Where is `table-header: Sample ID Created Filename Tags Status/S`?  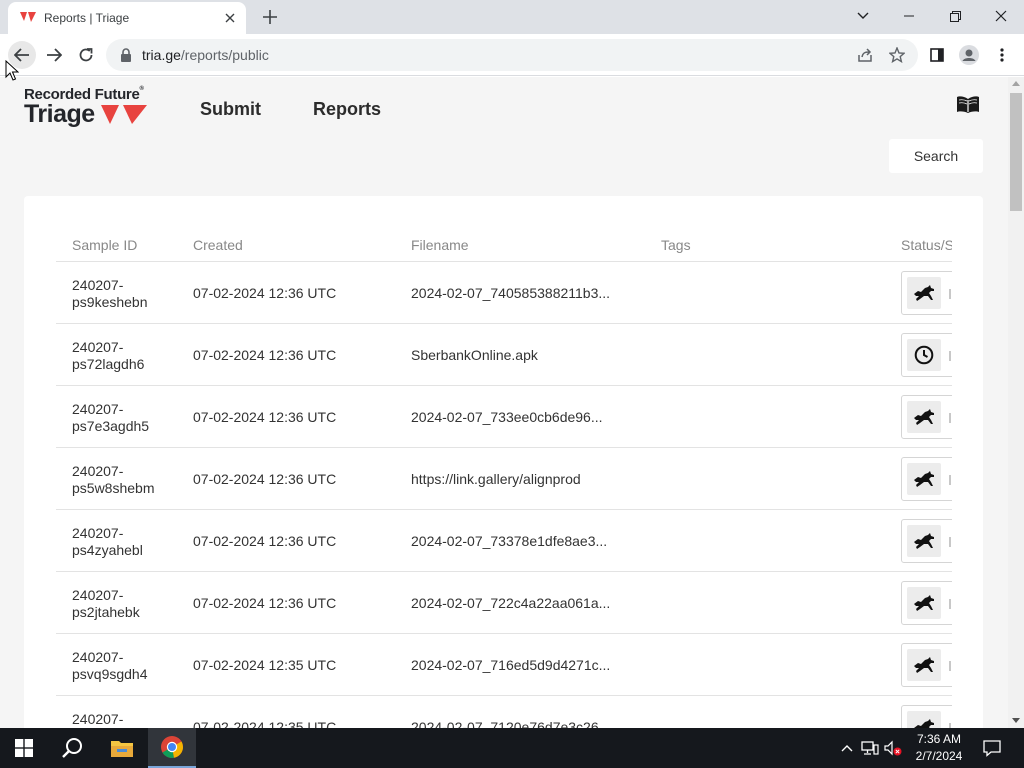
table-header: Sample ID Created Filename Tags Status/S is located at coordinates (504, 243).